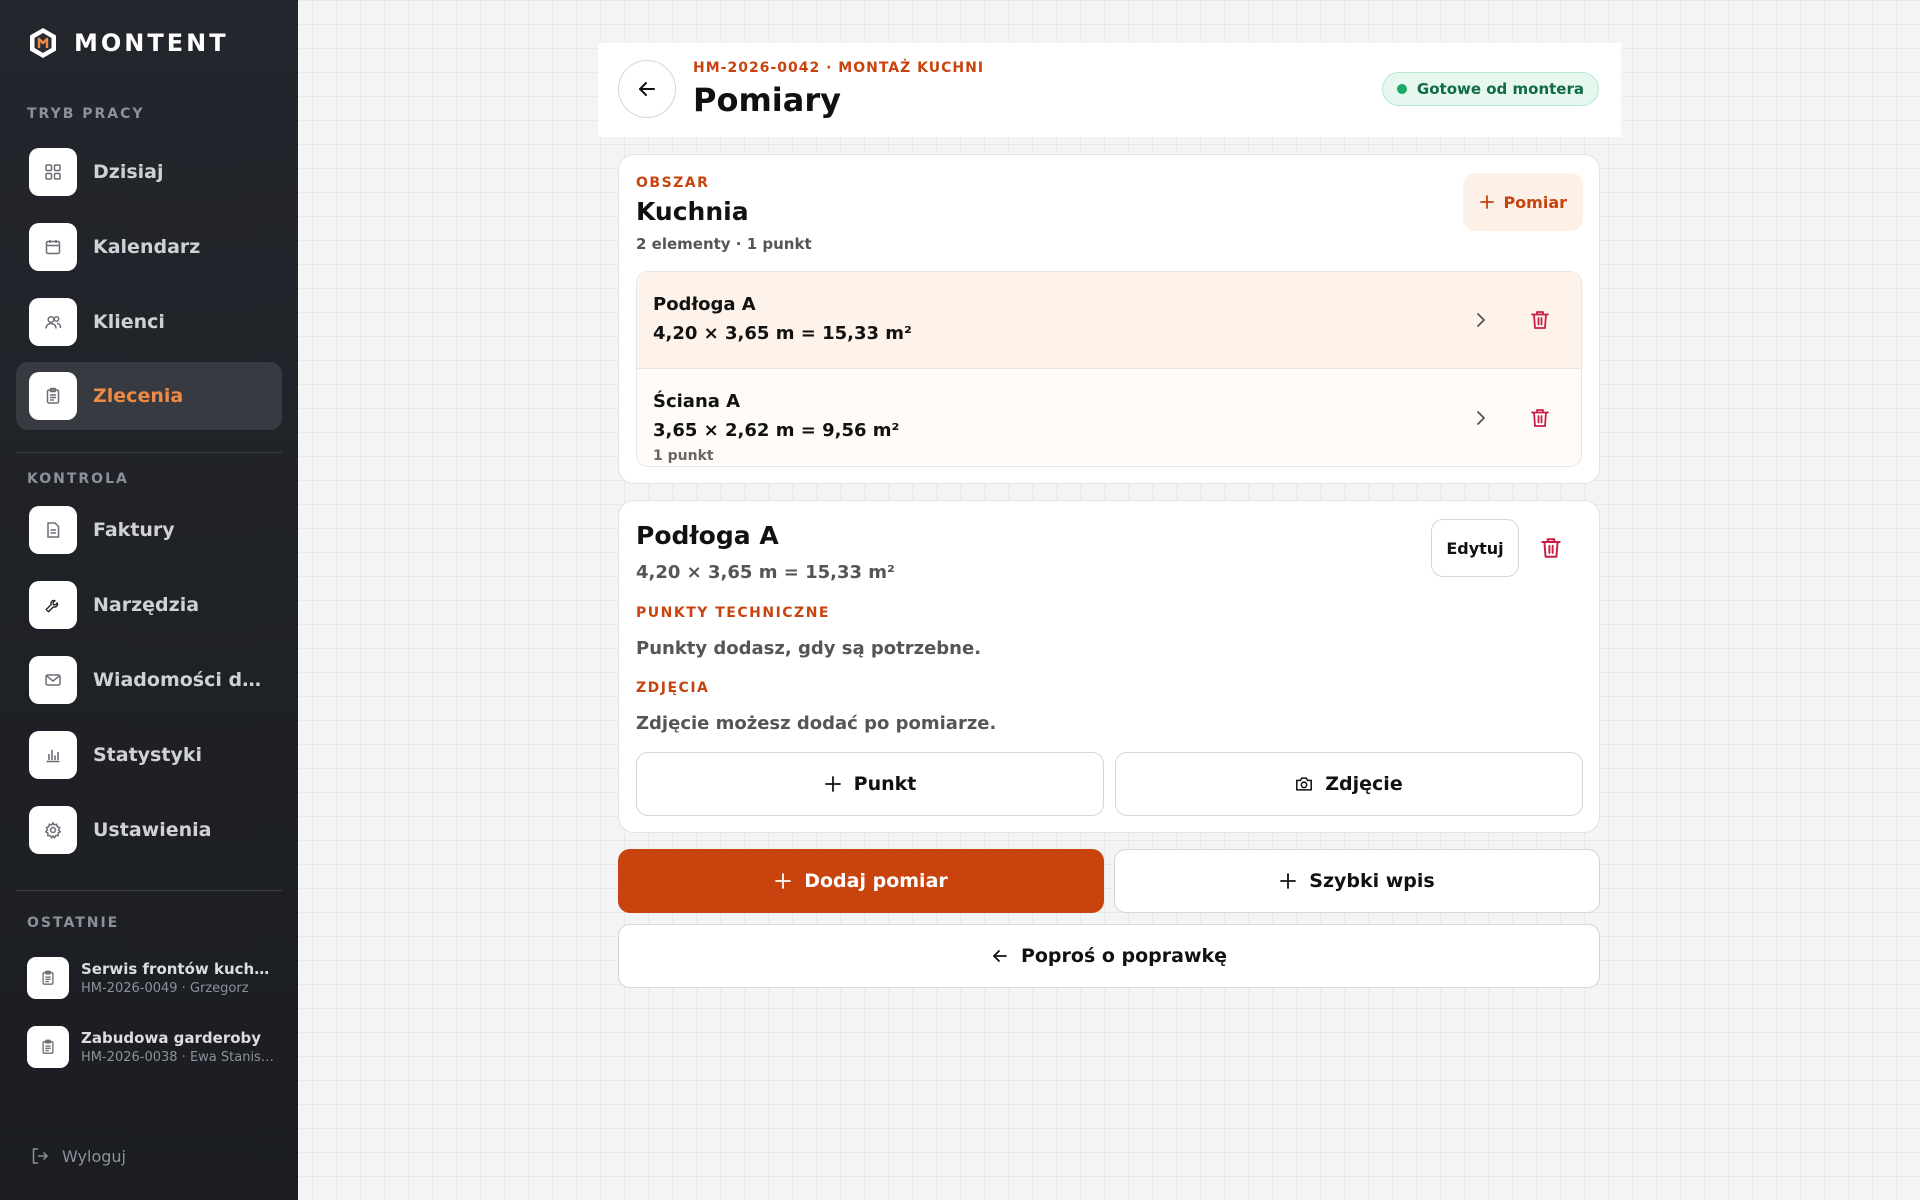 The image size is (1920, 1200). Describe the element at coordinates (53, 605) in the screenshot. I see `wrench-icon` at that location.